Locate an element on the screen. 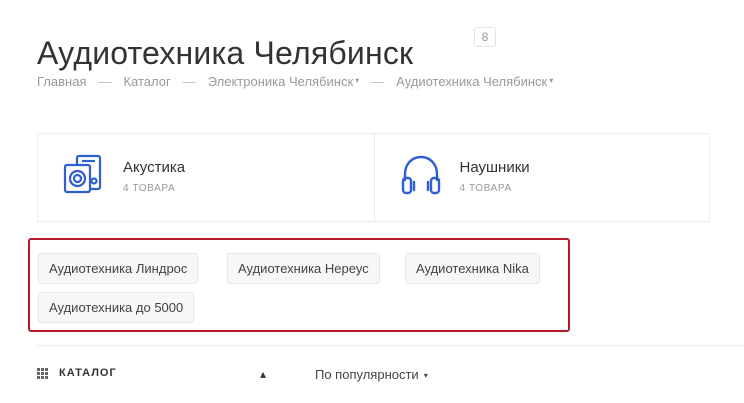 The image size is (744, 403). breadcrumb-audio: Аудиотехника Челябинск is located at coordinates (471, 81).